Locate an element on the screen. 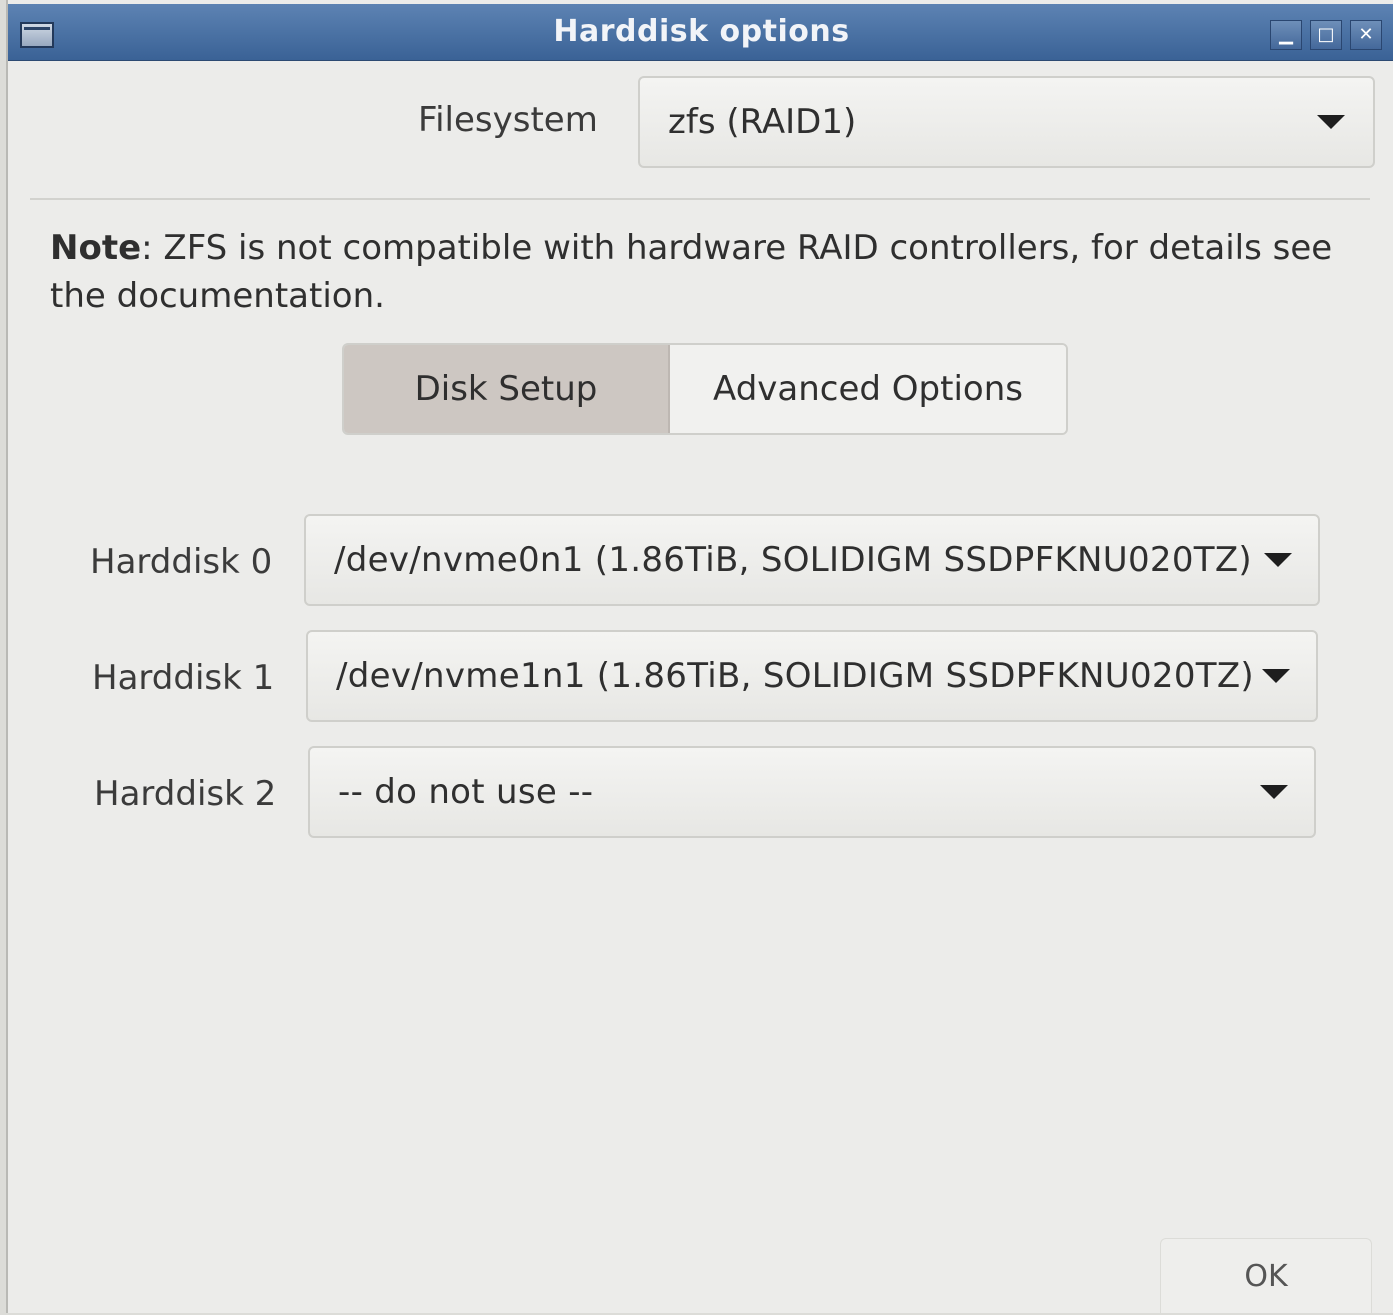  separator is located at coordinates (700, 199).